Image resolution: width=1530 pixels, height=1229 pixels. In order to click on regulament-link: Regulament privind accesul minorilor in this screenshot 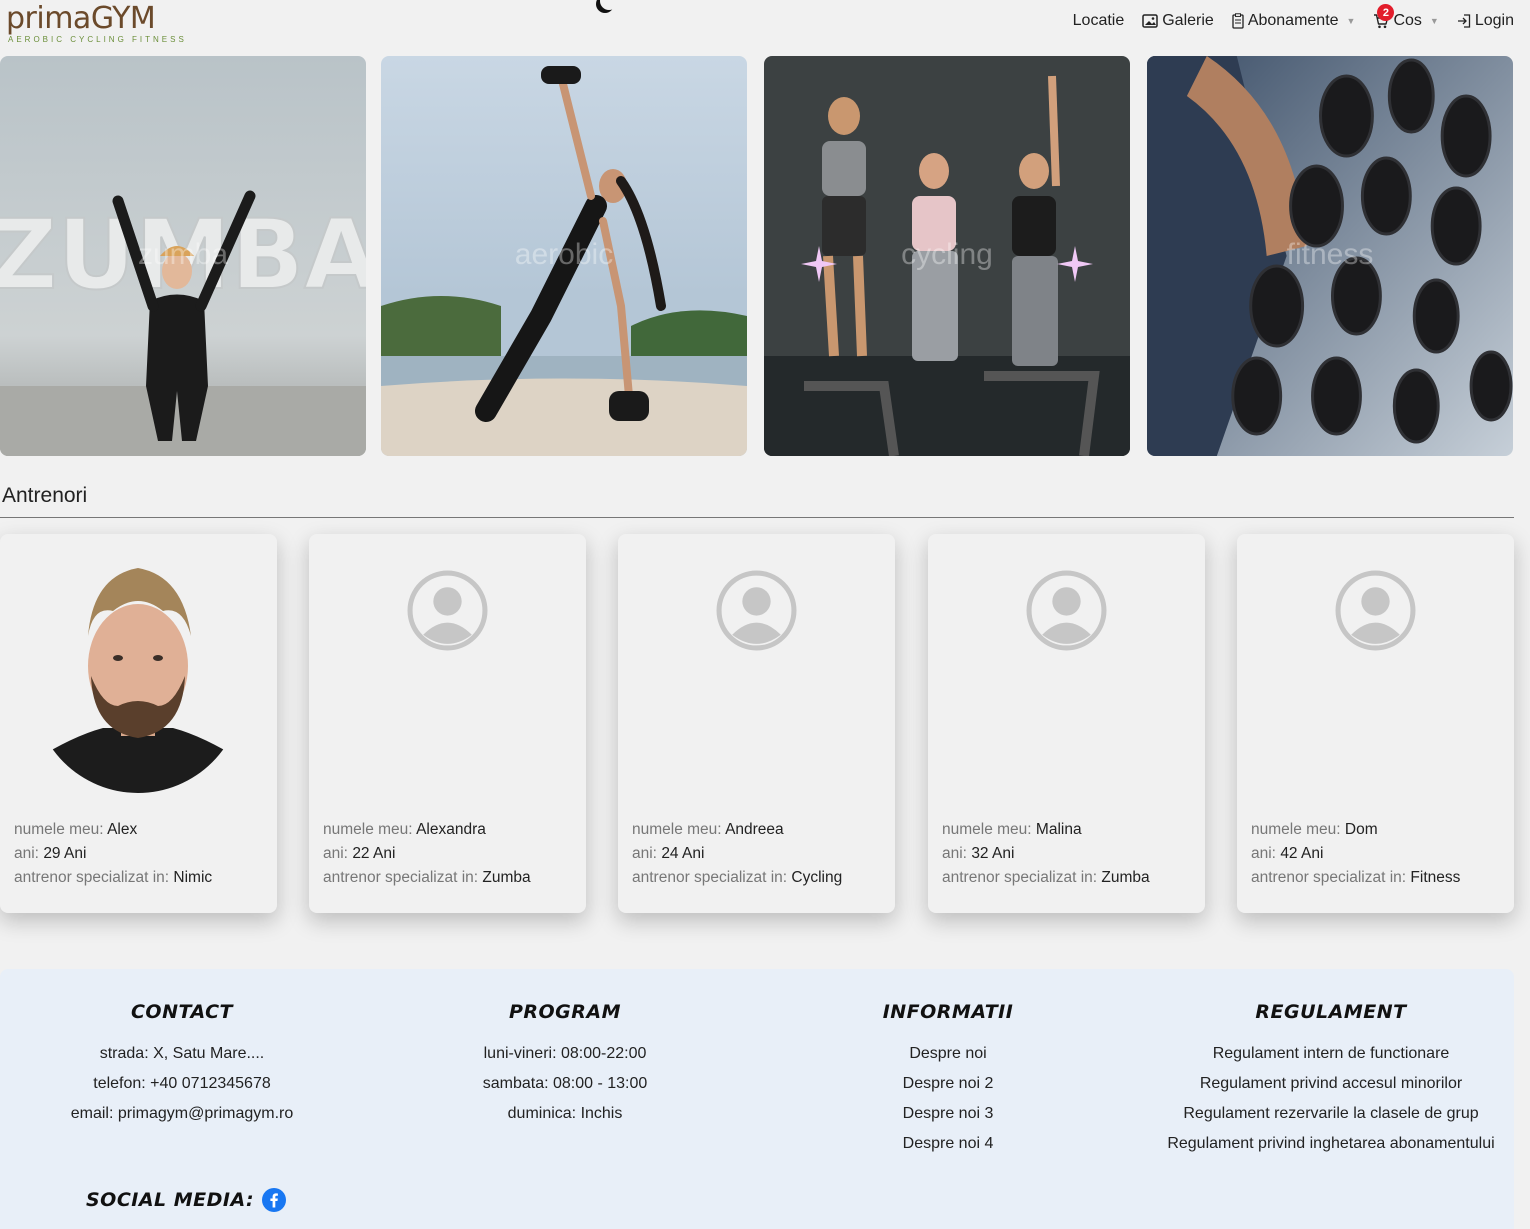, I will do `click(1331, 1084)`.